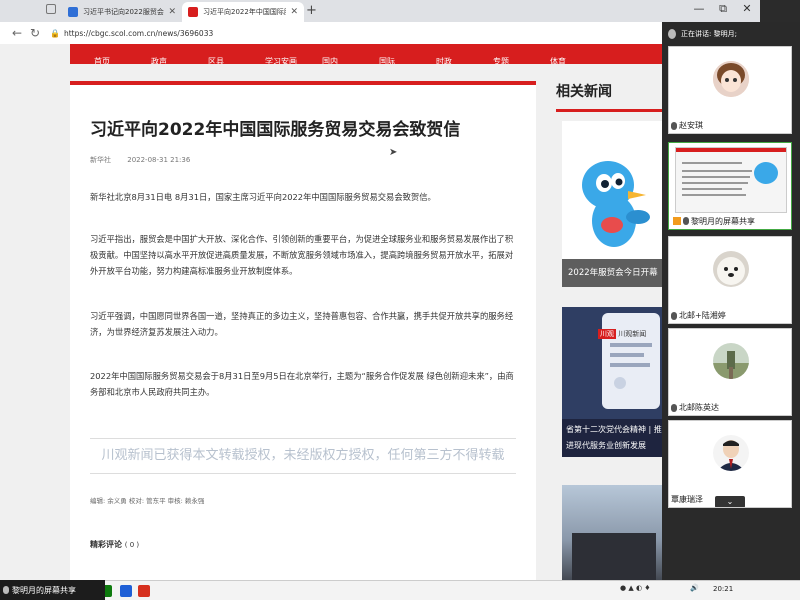 This screenshot has height=600, width=800. I want to click on participant-tile: 覃康瑞泽 ⌄, so click(730, 464).